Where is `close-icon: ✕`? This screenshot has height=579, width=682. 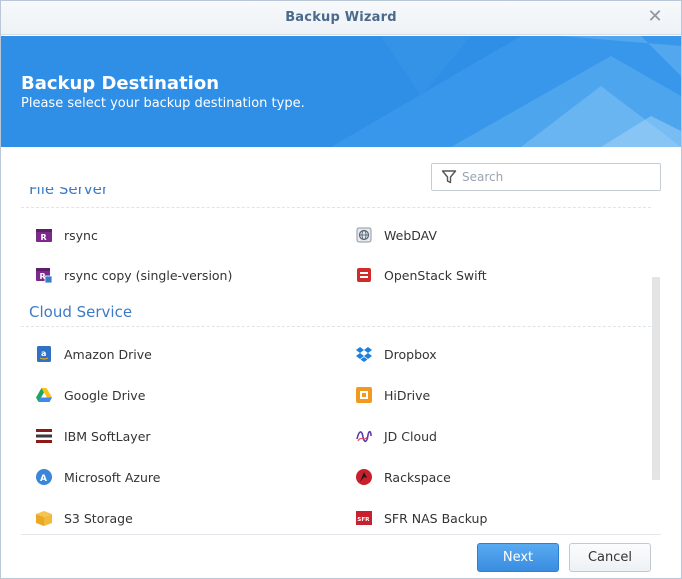 close-icon: ✕ is located at coordinates (655, 17).